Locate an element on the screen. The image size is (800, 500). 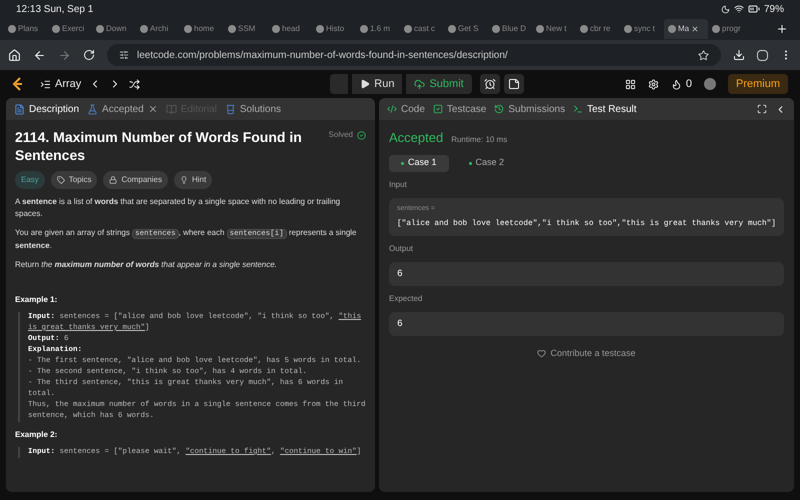
panel-tab: Test Result is located at coordinates (605, 109).